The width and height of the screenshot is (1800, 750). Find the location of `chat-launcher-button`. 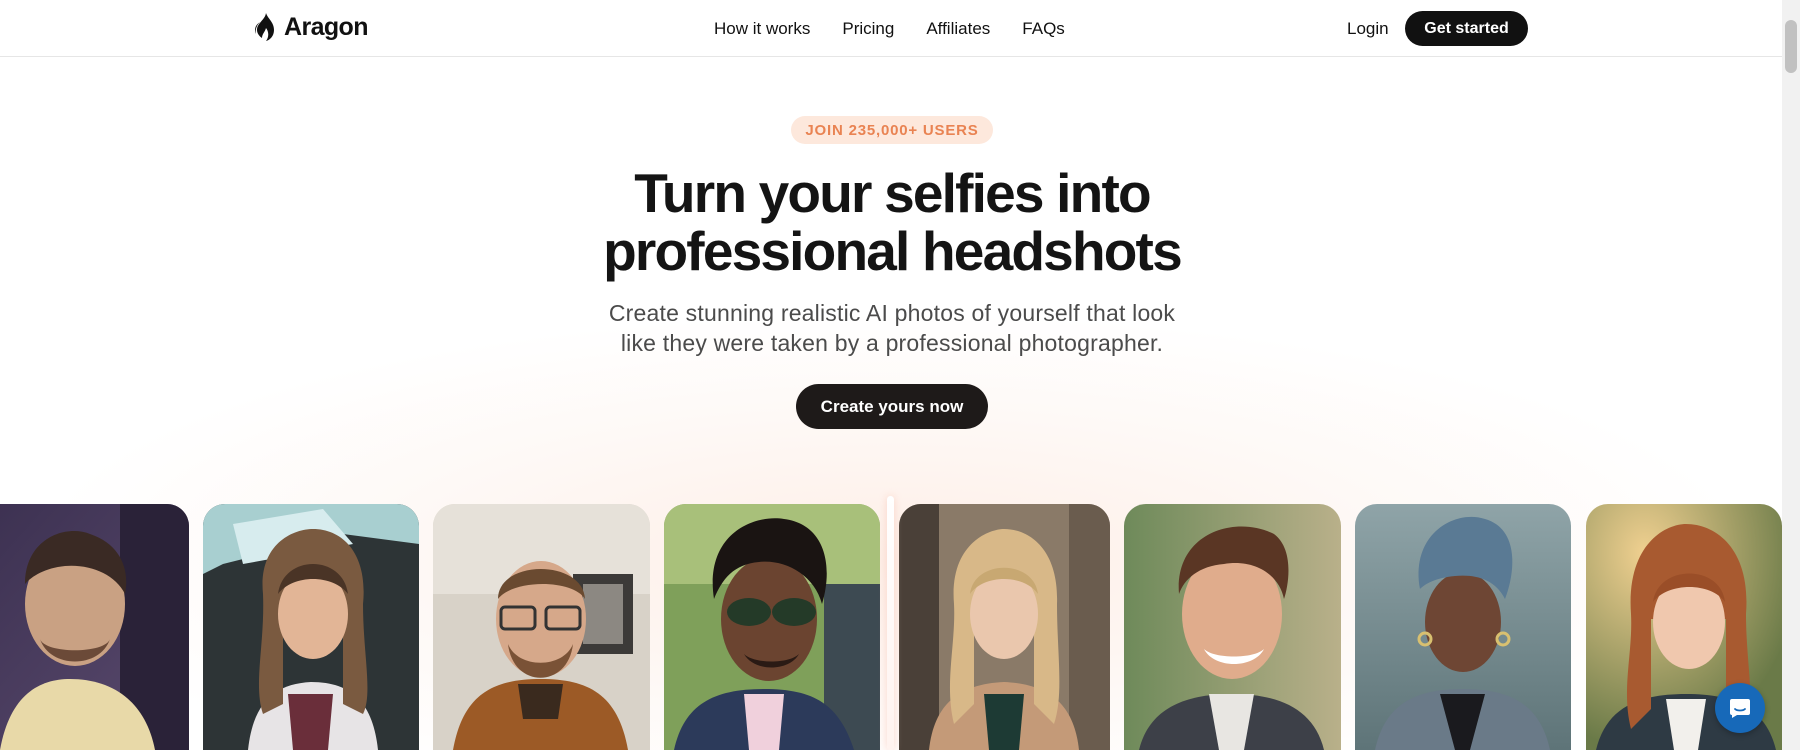

chat-launcher-button is located at coordinates (1740, 708).